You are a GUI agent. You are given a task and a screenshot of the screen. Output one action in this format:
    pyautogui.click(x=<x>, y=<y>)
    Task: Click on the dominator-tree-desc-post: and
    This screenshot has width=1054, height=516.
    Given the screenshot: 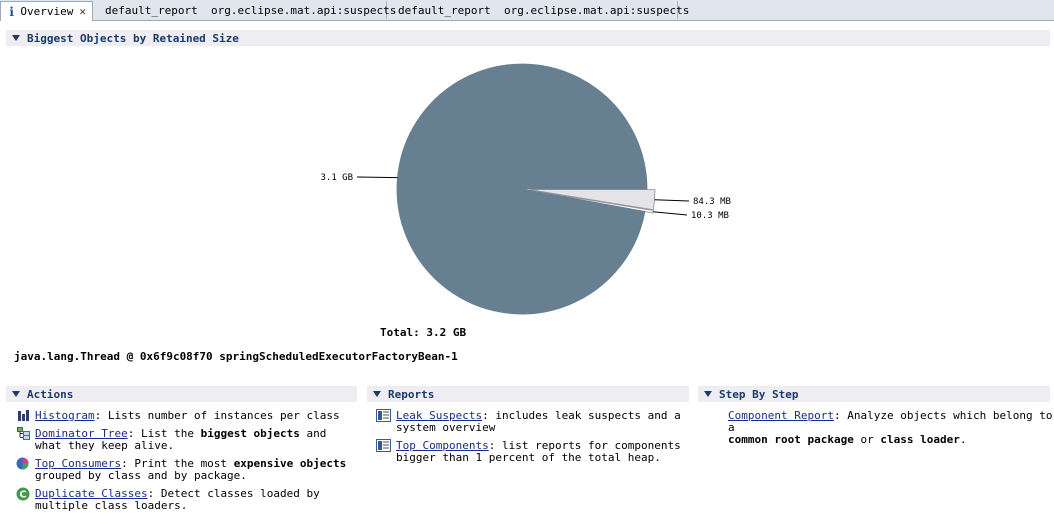 What is the action you would take?
    pyautogui.click(x=313, y=433)
    